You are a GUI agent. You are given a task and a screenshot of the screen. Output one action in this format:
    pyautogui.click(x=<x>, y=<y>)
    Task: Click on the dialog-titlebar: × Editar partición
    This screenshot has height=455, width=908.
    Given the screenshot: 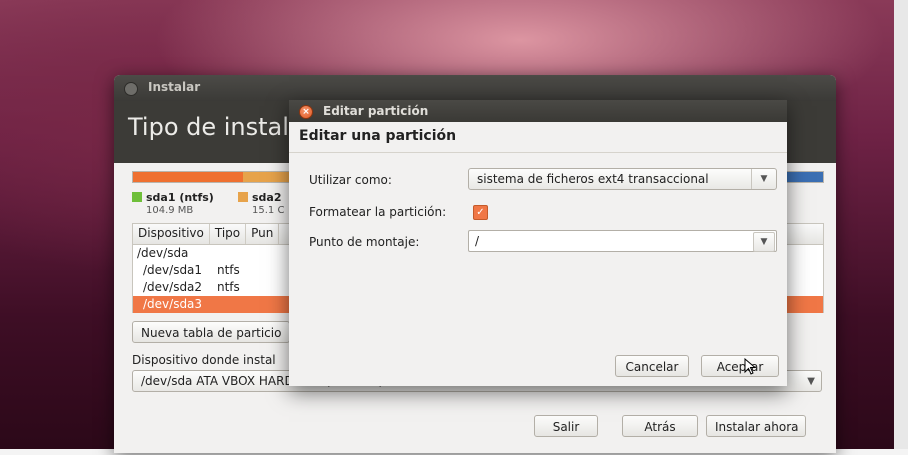 What is the action you would take?
    pyautogui.click(x=538, y=111)
    